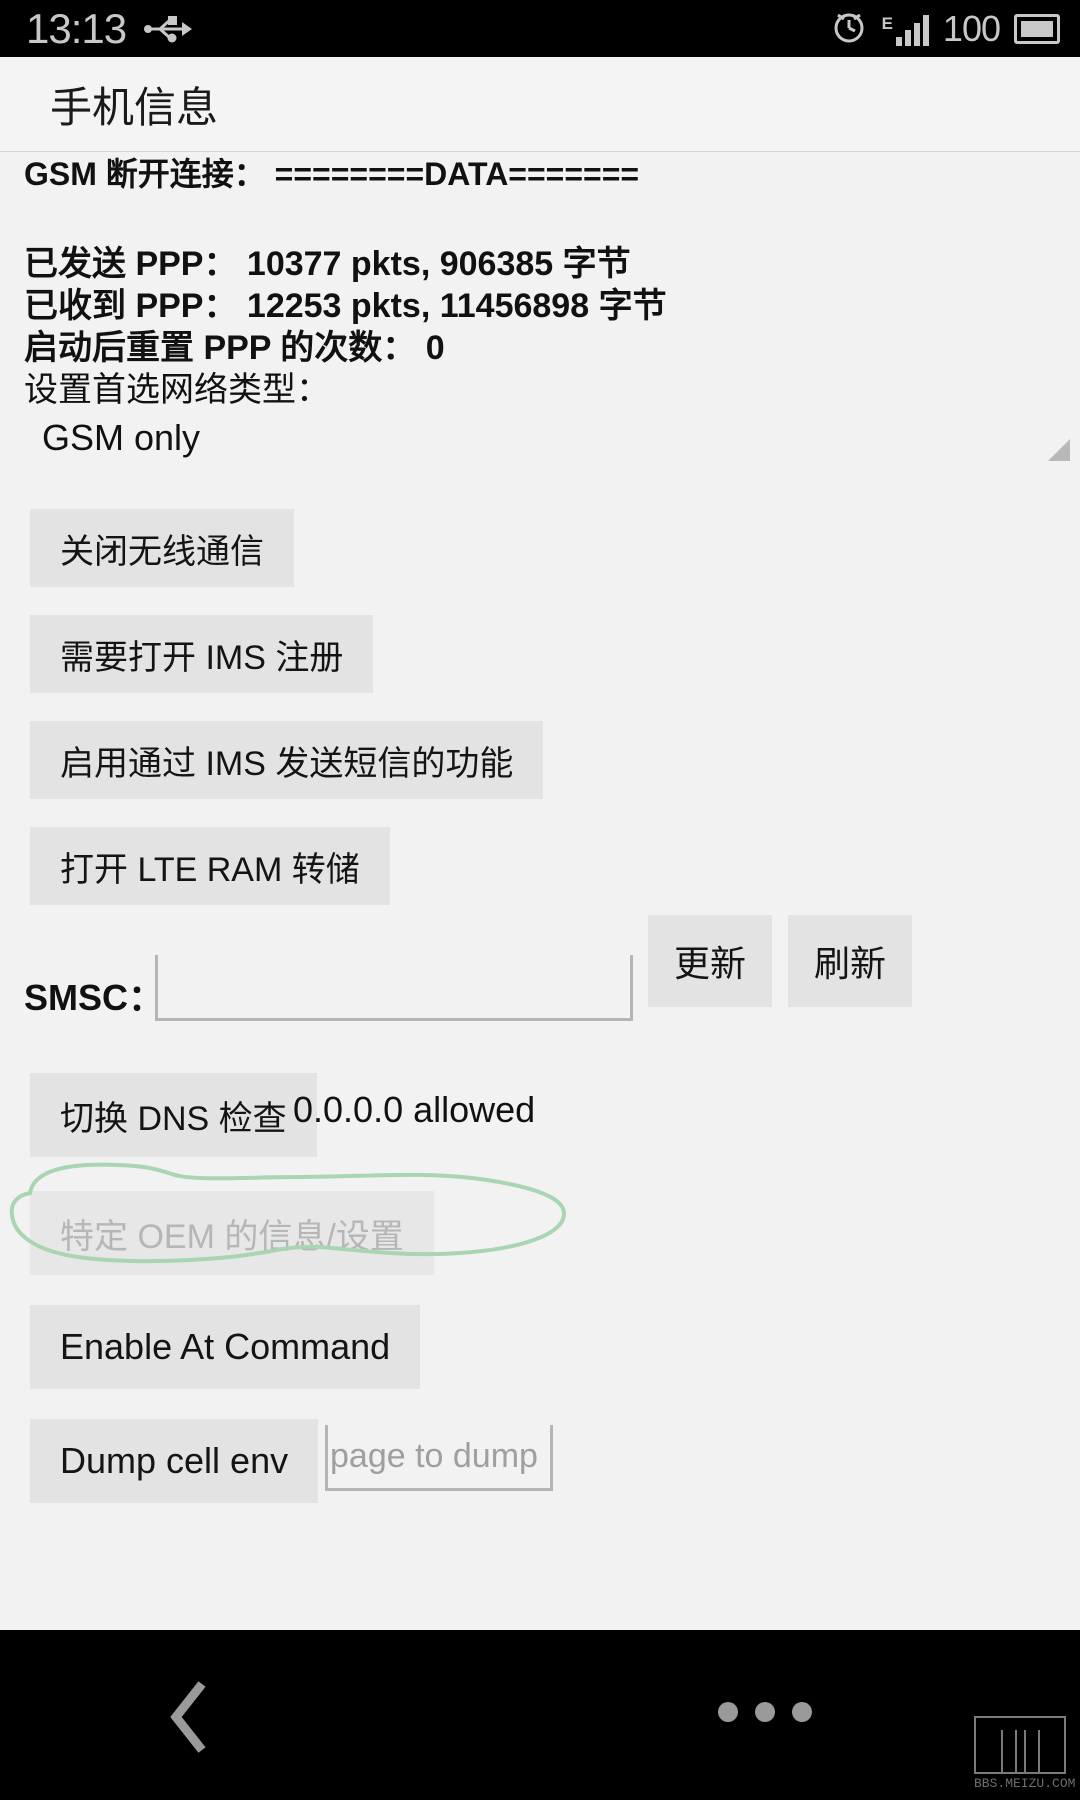  I want to click on dump-cell-env-row: Dump cell env, so click(540, 1467).